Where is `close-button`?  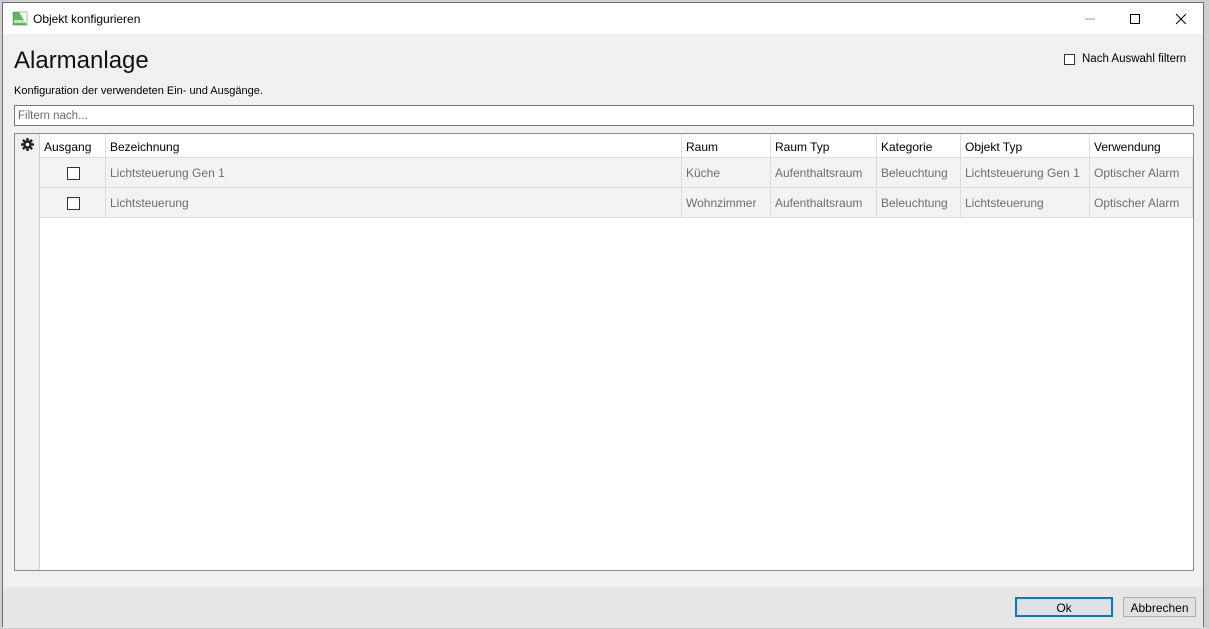 close-button is located at coordinates (1181, 18).